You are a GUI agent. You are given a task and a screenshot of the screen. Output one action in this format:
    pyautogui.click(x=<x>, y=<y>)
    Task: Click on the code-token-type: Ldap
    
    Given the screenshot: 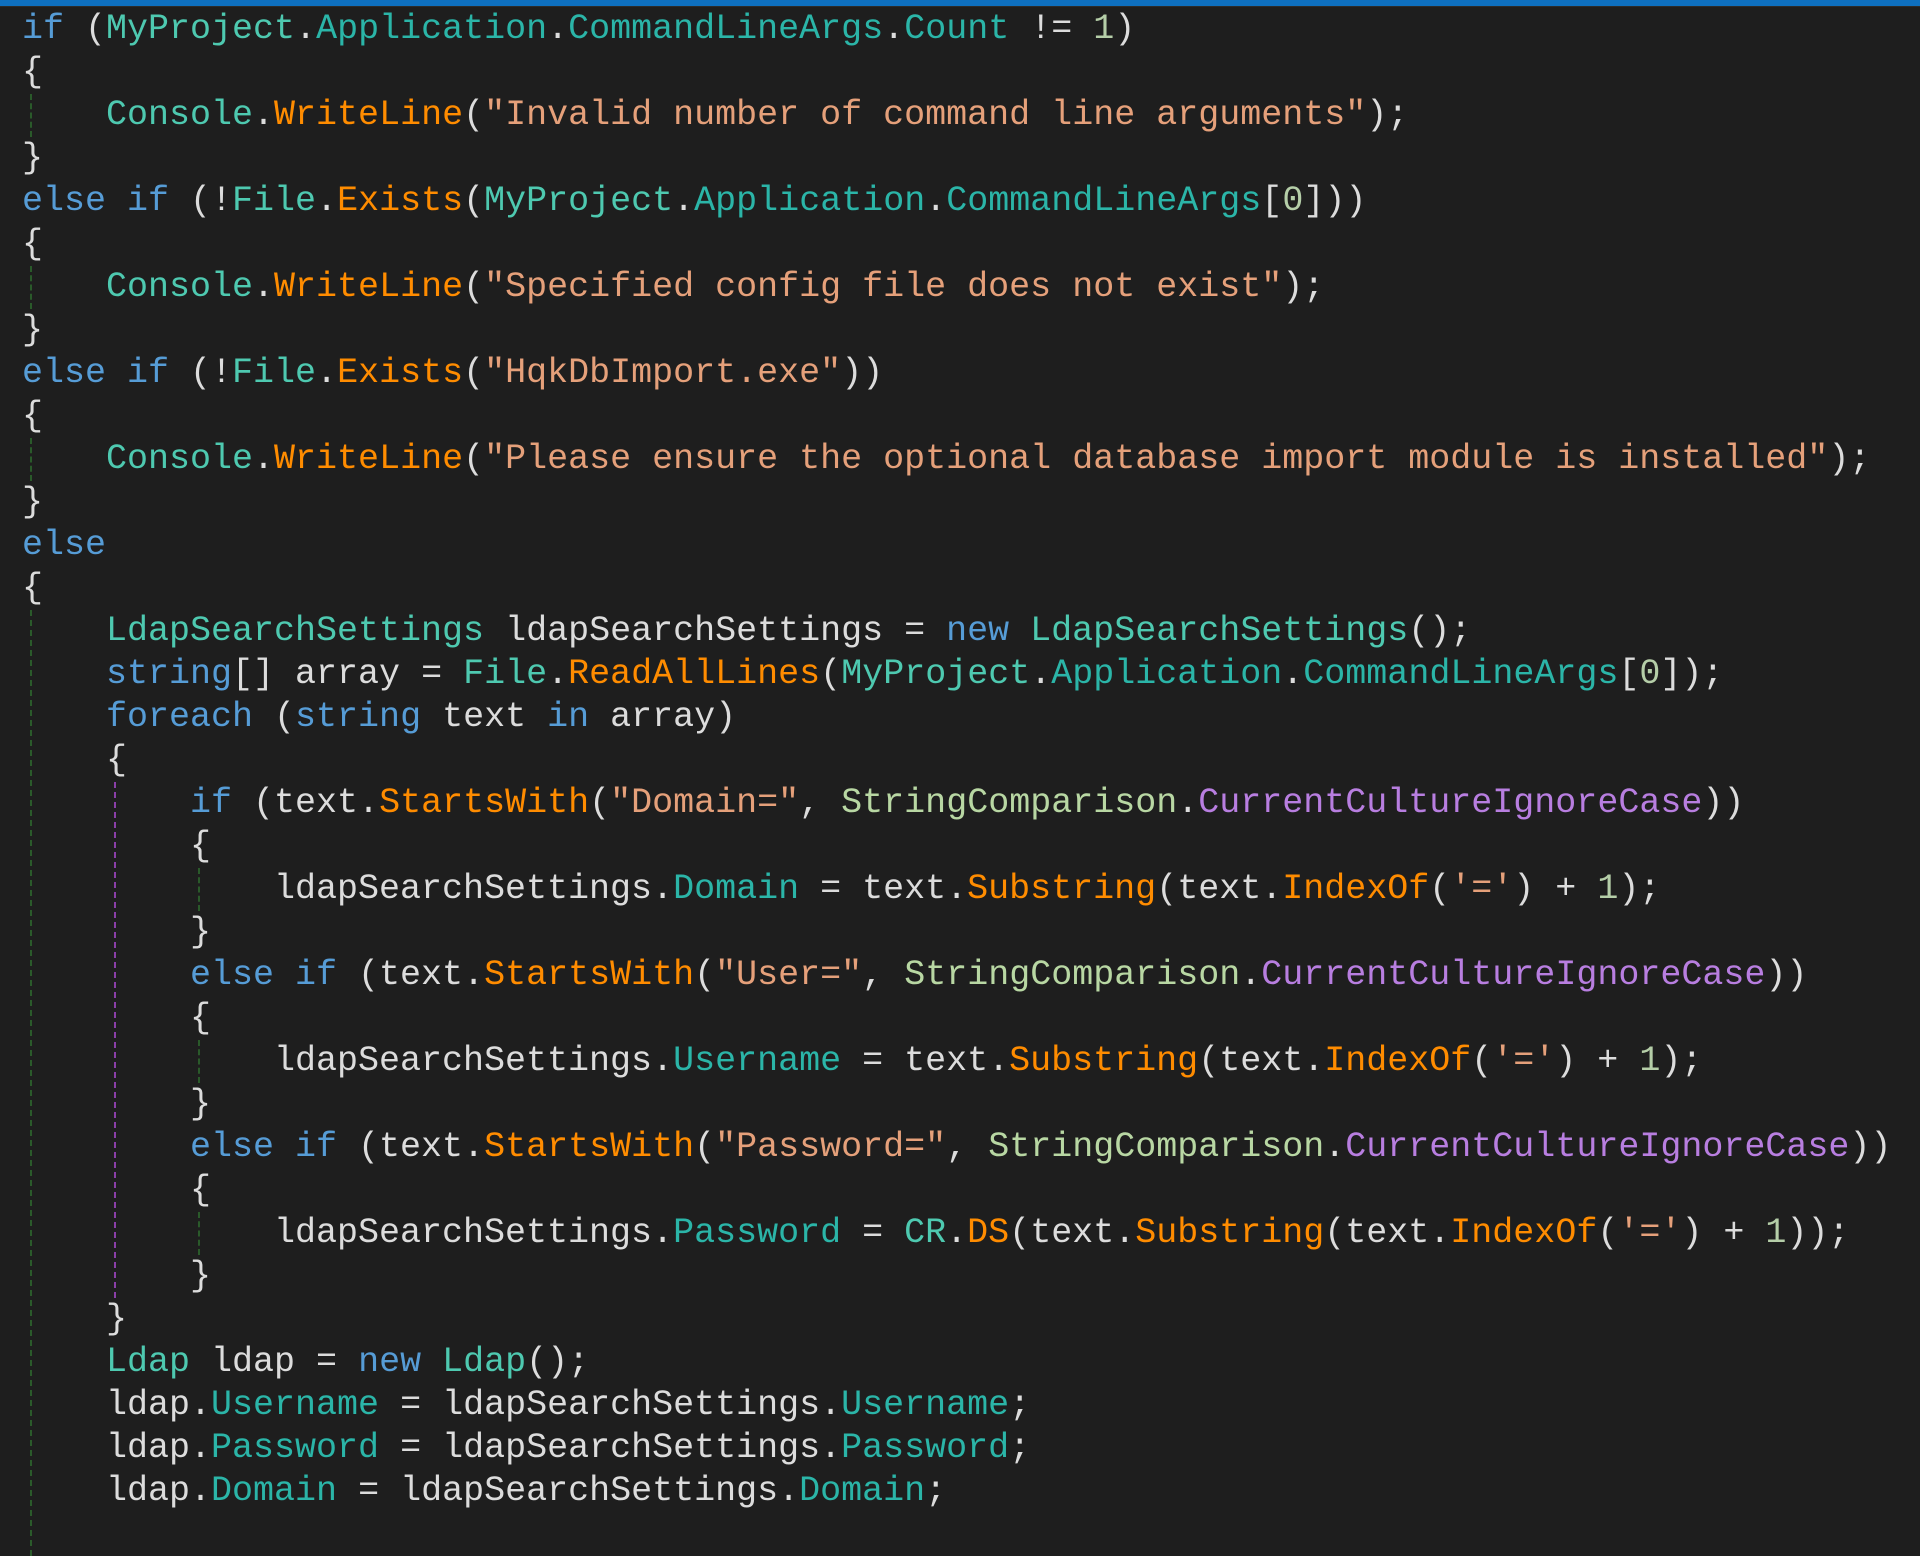 What is the action you would take?
    pyautogui.click(x=148, y=1362)
    